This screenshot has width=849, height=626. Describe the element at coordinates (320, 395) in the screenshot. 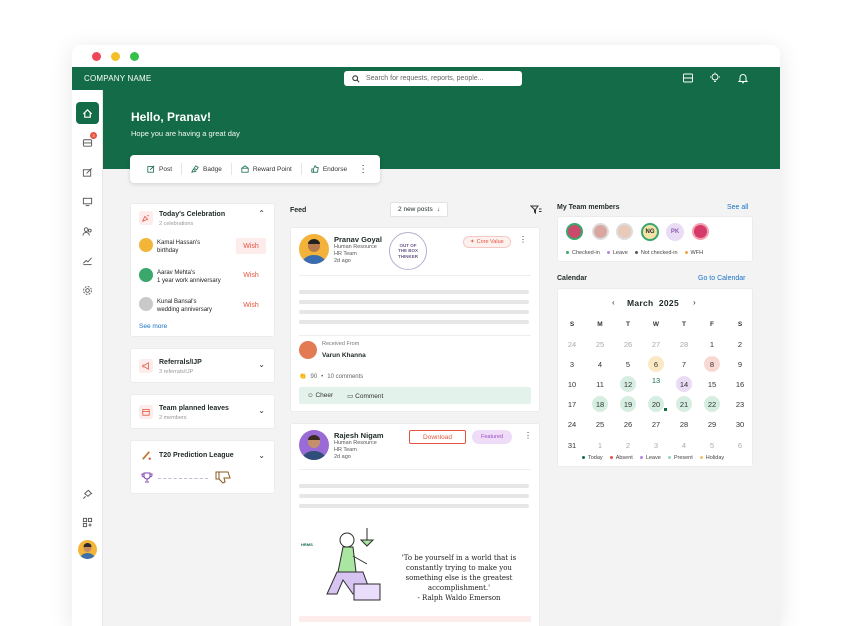

I see `cheer-button: ☺ Cheer` at that location.